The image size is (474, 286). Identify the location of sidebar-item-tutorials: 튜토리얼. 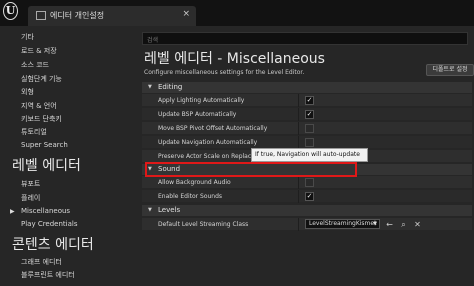
(34, 132).